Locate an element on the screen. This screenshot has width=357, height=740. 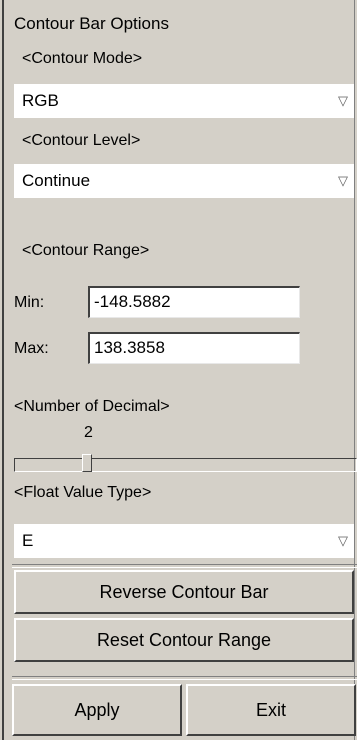
float-value-type-heading: <Float Value Type> is located at coordinates (83, 492).